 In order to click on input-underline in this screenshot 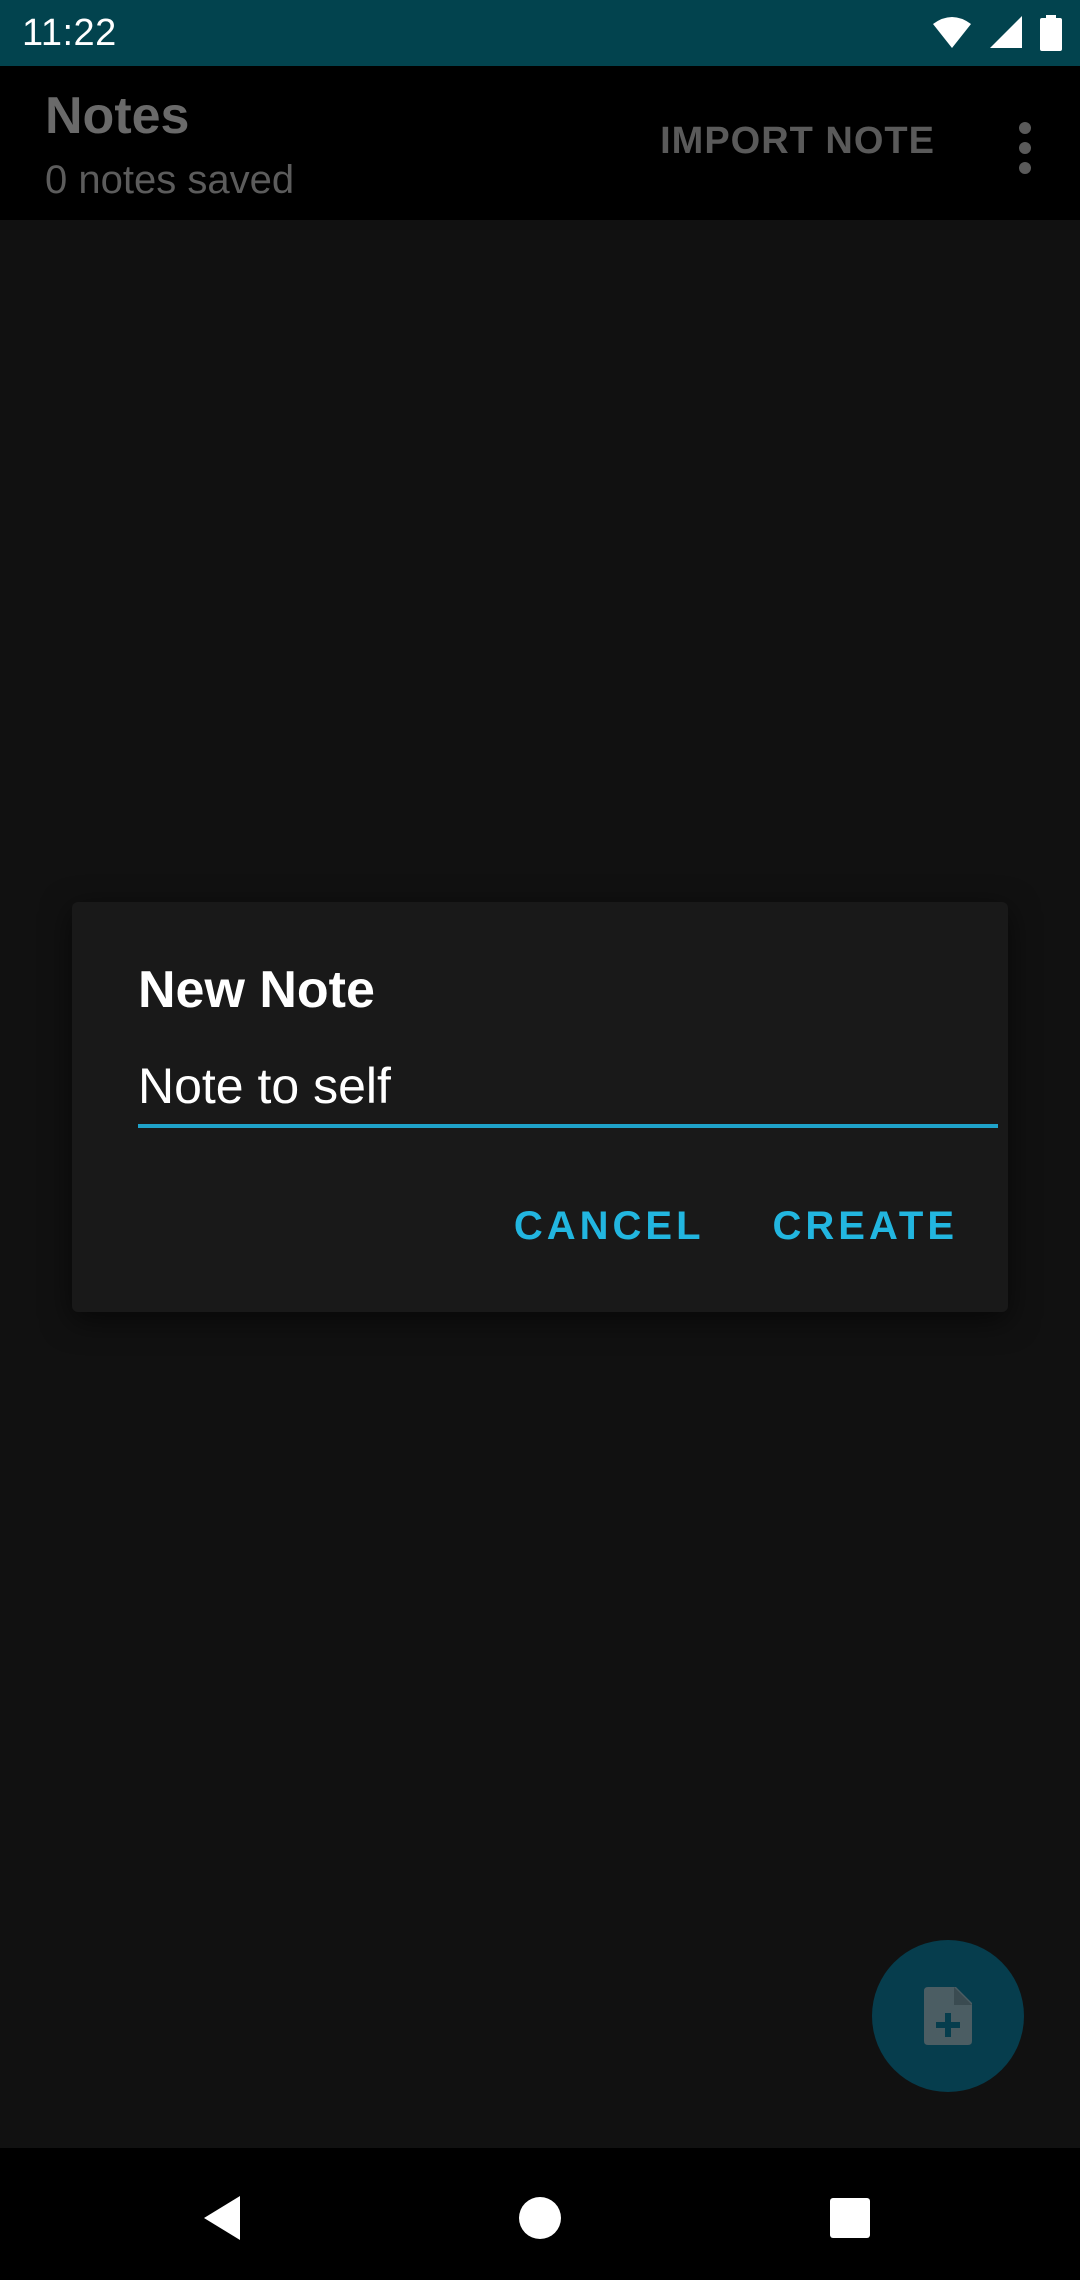, I will do `click(568, 1126)`.